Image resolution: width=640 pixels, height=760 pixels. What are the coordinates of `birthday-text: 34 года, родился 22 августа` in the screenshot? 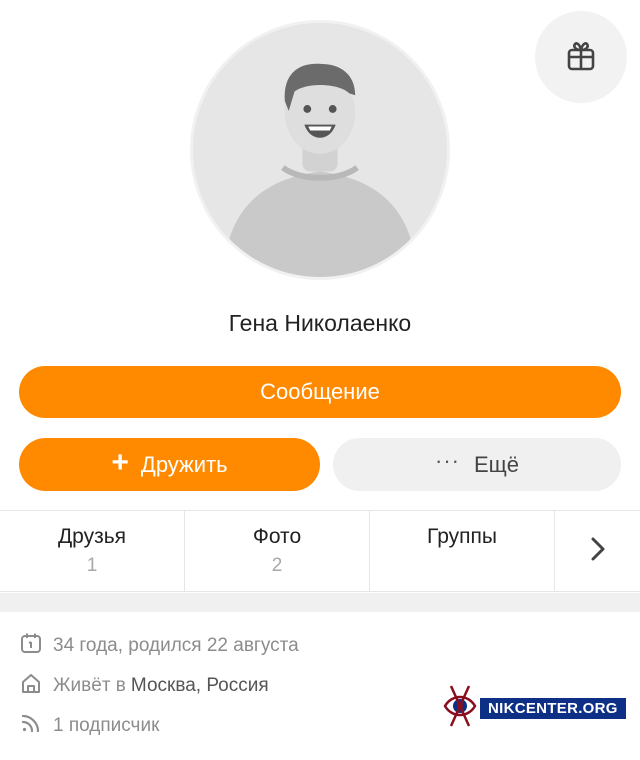 It's located at (176, 645).